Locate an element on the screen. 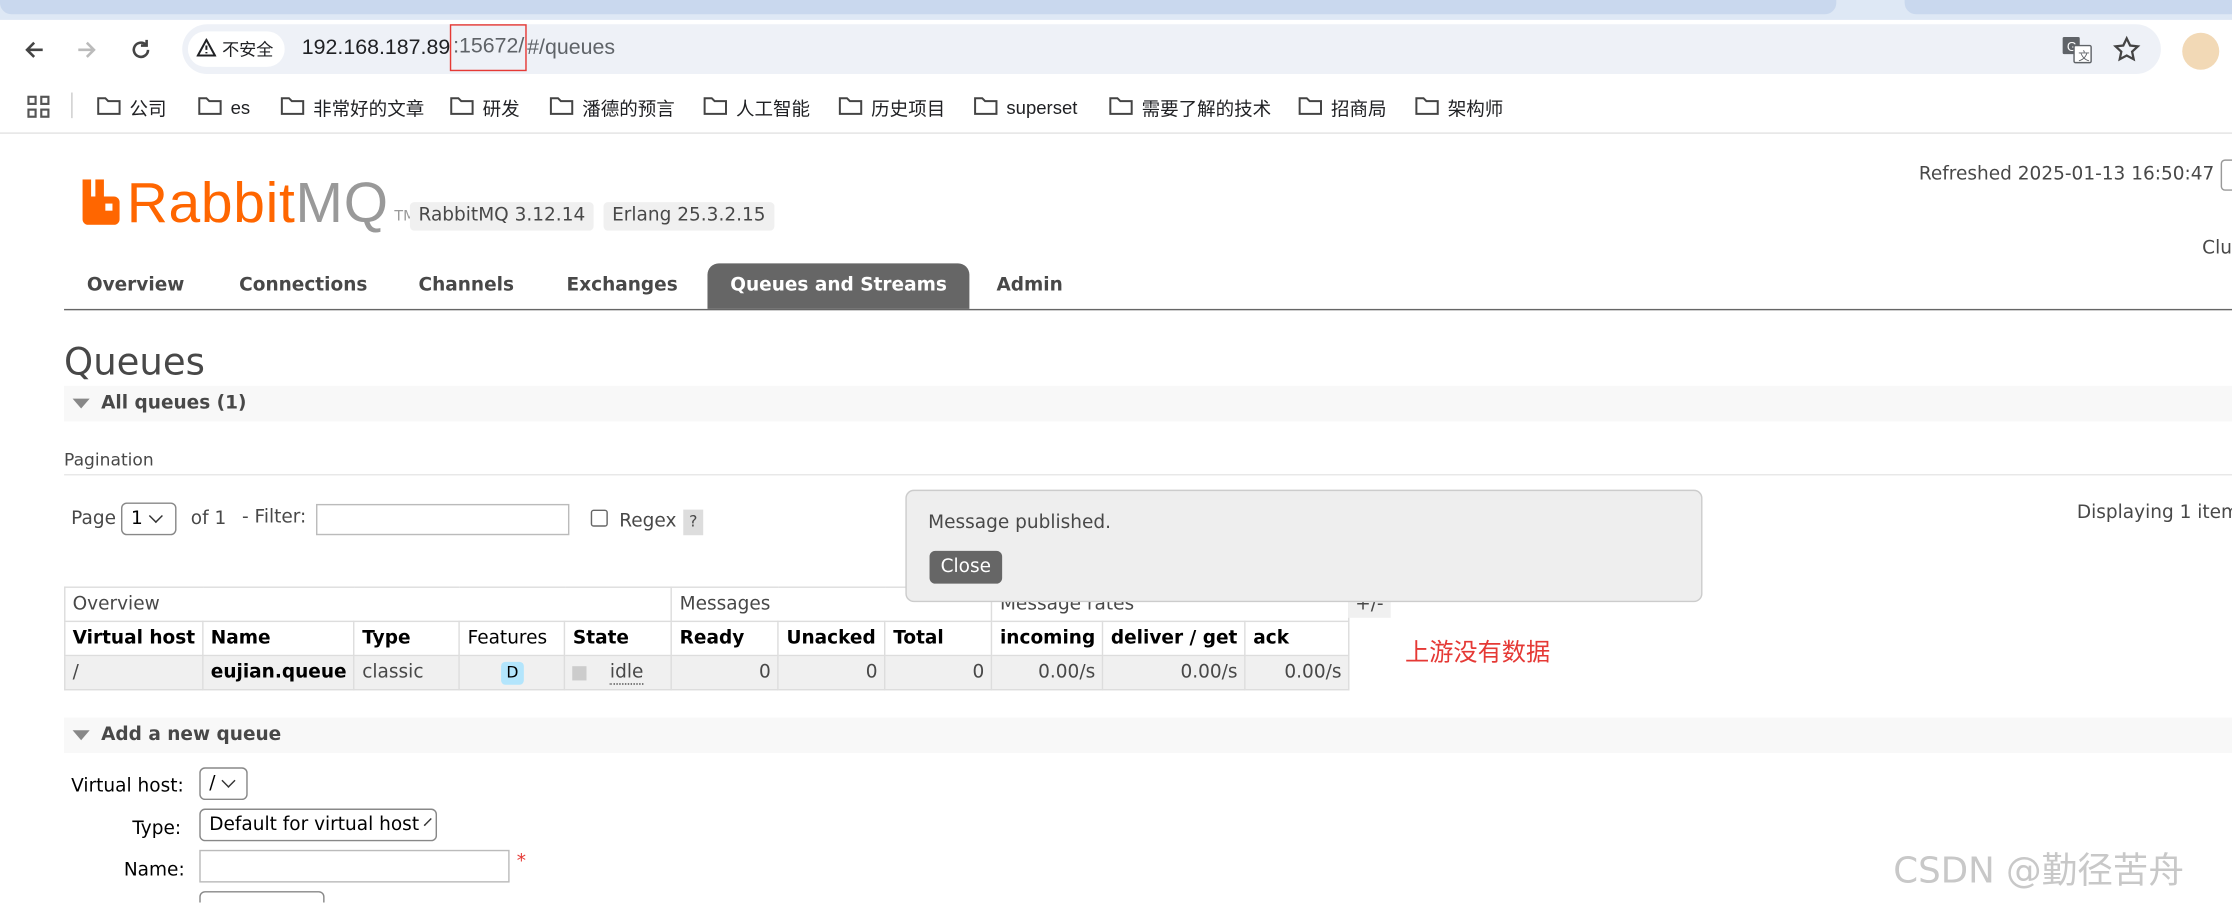  bookmark-item: 潘德的预言 is located at coordinates (611, 107).